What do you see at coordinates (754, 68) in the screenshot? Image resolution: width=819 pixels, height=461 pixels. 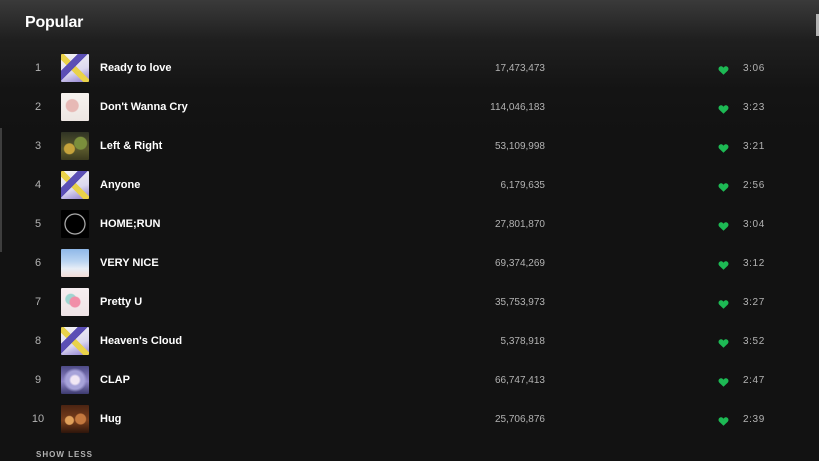 I see `track-duration: 3:06` at bounding box center [754, 68].